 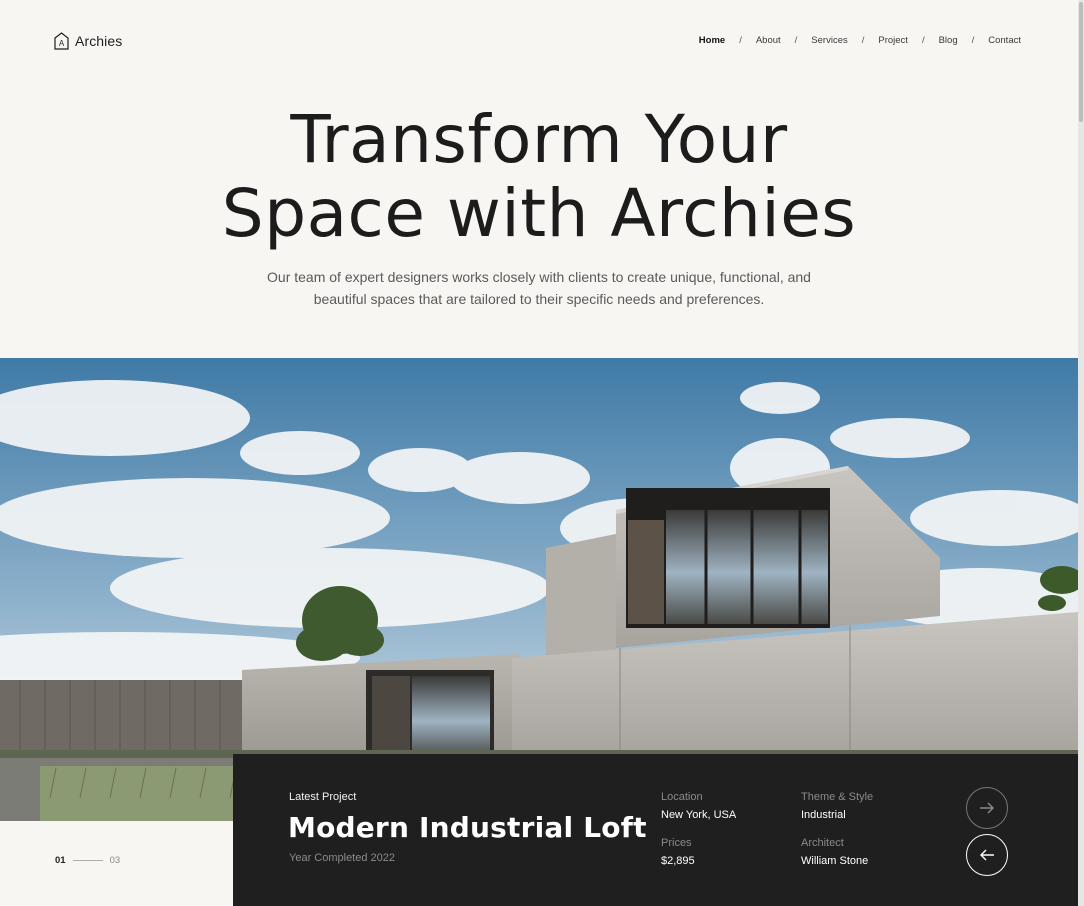 What do you see at coordinates (712, 40) in the screenshot?
I see `nav-item-home: Home` at bounding box center [712, 40].